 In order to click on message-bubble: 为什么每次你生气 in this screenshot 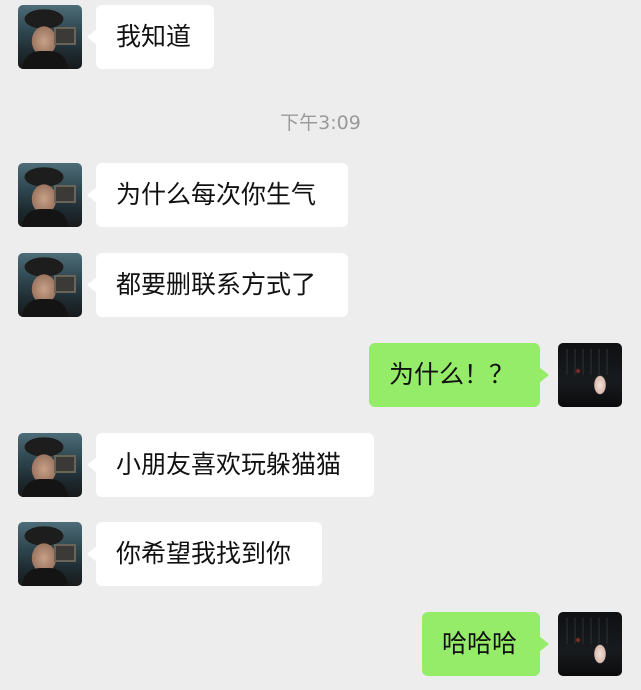, I will do `click(217, 195)`.